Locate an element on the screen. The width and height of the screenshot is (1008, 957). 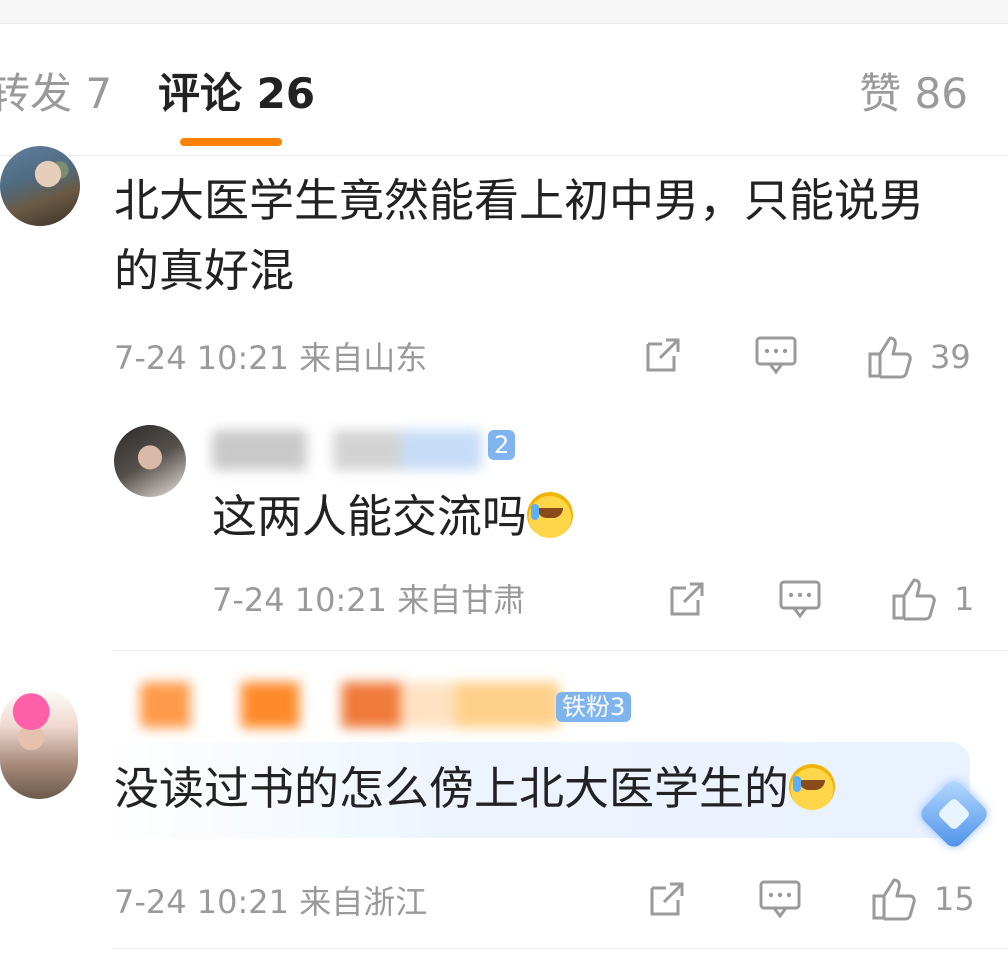
pleading-emoji-icon is located at coordinates (812, 787).